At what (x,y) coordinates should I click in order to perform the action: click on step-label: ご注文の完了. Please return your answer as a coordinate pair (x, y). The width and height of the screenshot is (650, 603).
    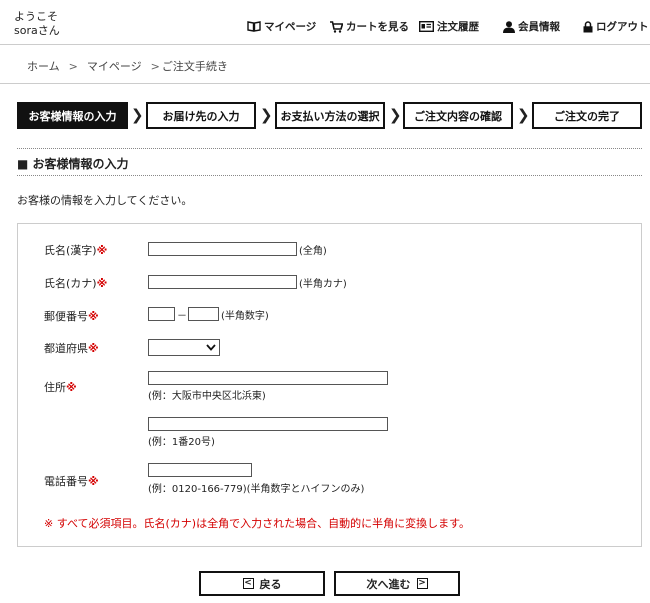
    Looking at the image, I should click on (587, 116).